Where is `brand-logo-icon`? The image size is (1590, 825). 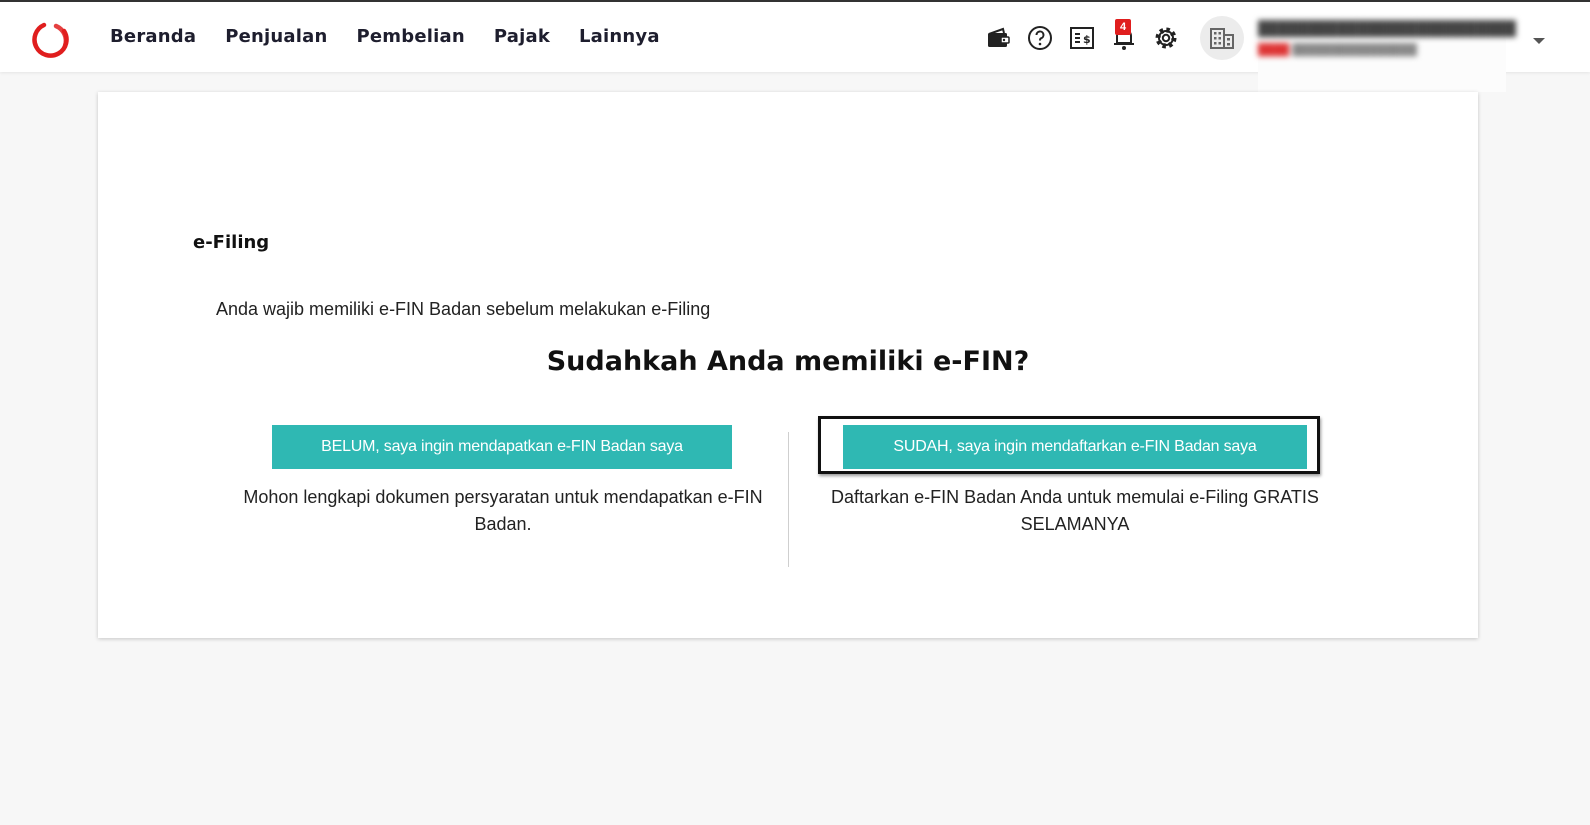
brand-logo-icon is located at coordinates (50, 40).